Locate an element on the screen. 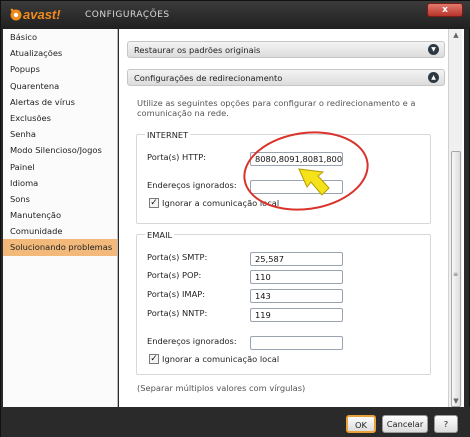 This screenshot has height=437, width=470. redirect-settings-label: Configurações de redirecionamento is located at coordinates (208, 78).